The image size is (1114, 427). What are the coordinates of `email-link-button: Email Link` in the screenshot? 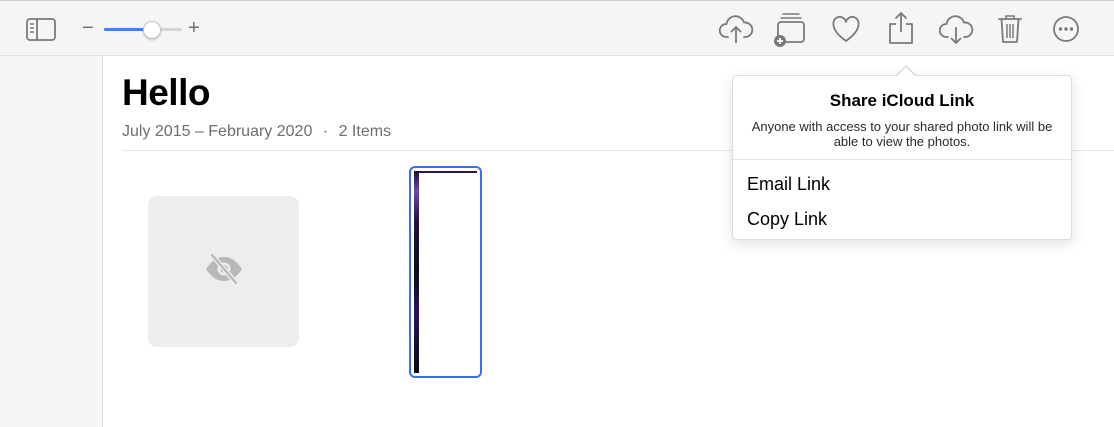 It's located at (788, 184).